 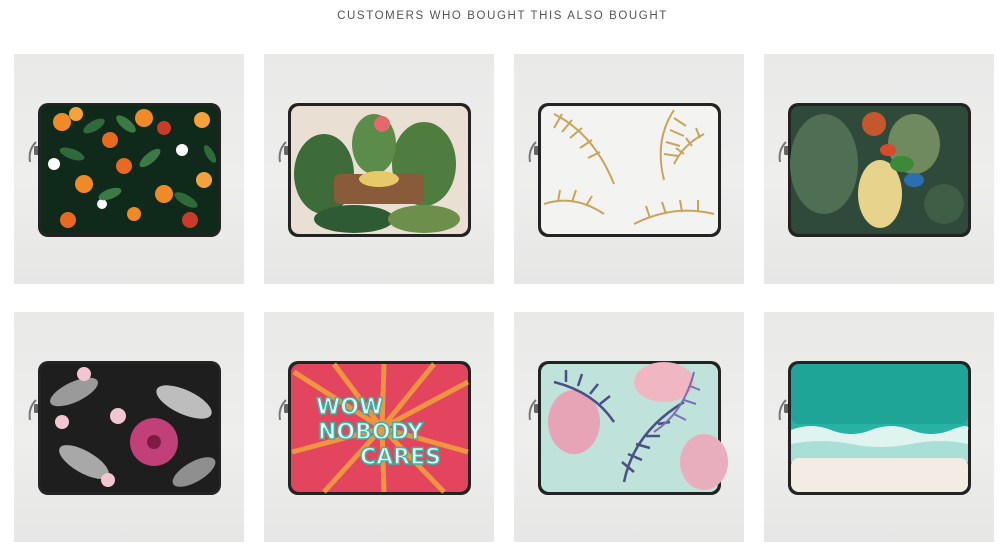 I want to click on laptop-sleeve-image: WOW NOBODY CARES, so click(x=374, y=428).